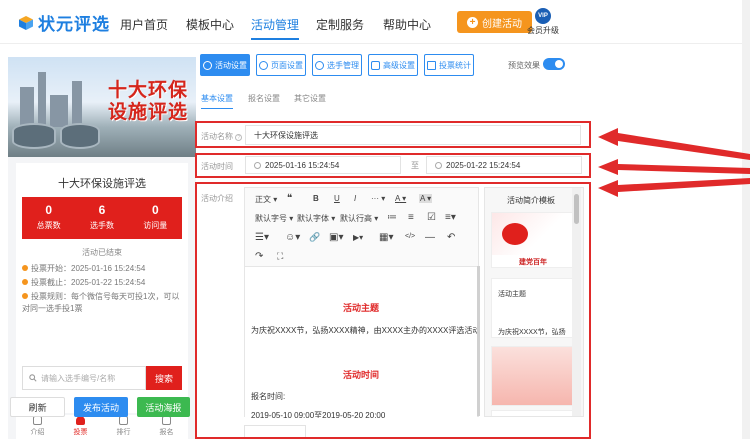  Describe the element at coordinates (166, 427) in the screenshot. I see `tab-signup: 报名` at that location.